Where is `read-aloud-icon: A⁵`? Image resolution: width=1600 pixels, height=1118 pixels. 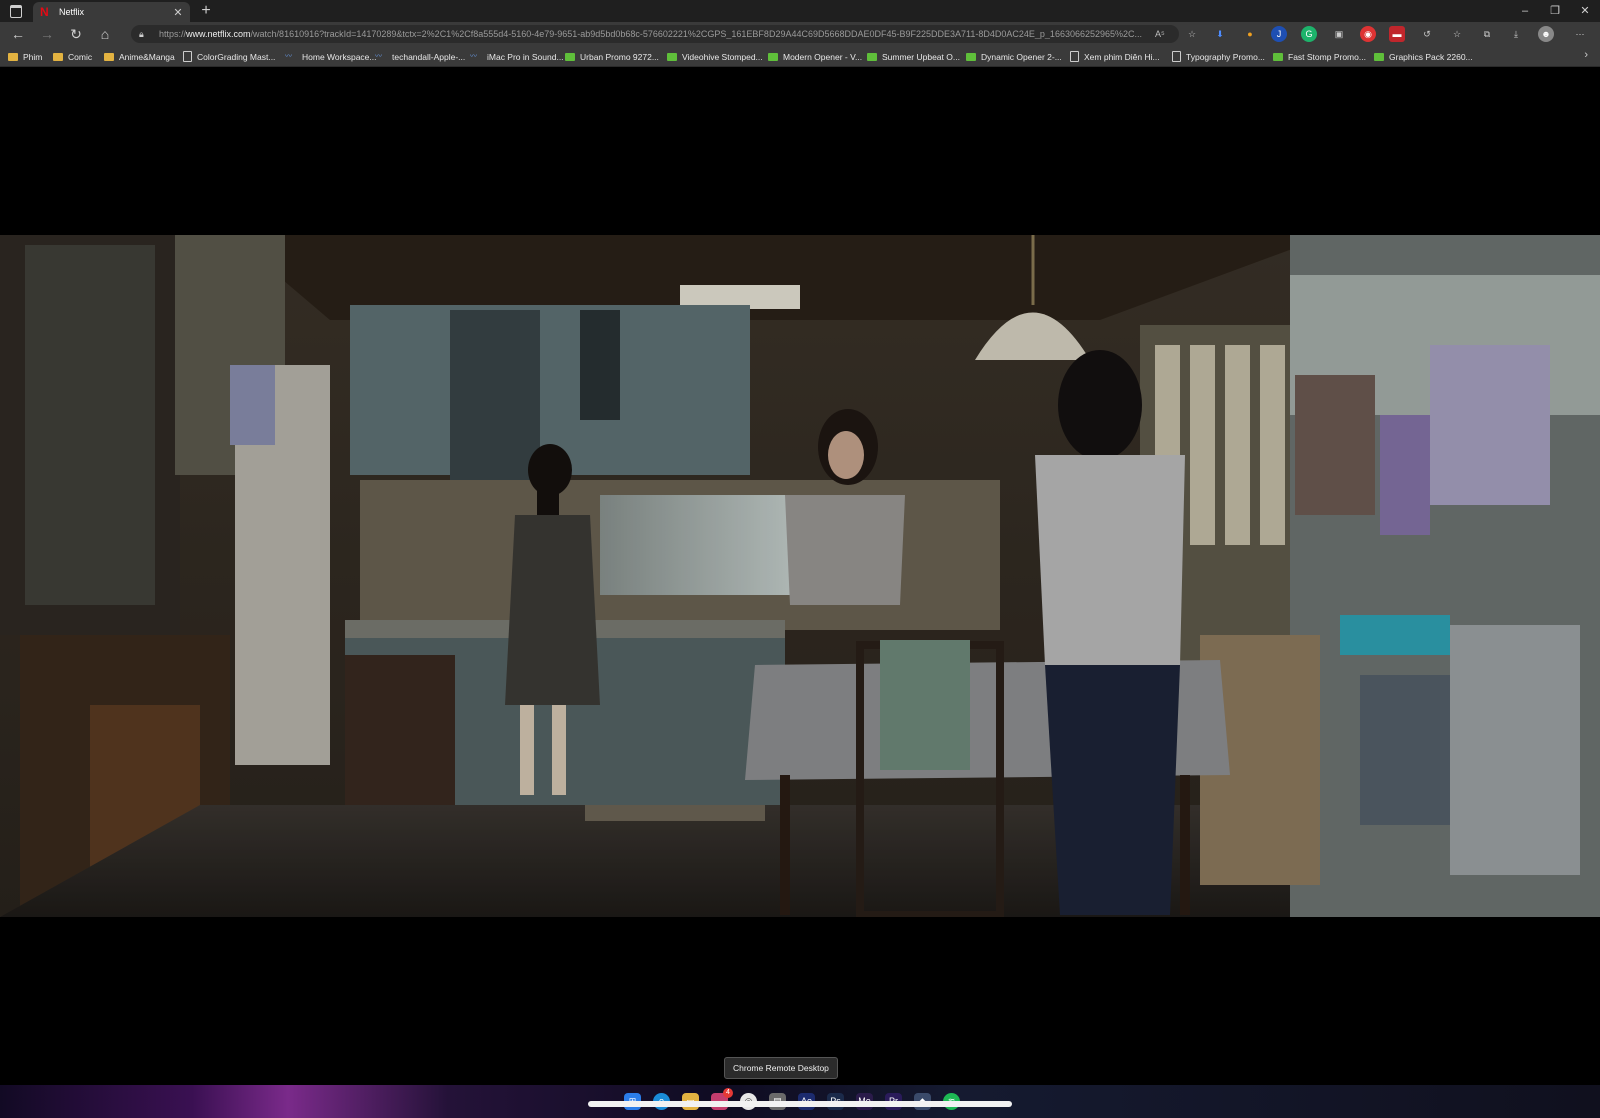
read-aloud-icon: A⁵ is located at coordinates (1160, 34).